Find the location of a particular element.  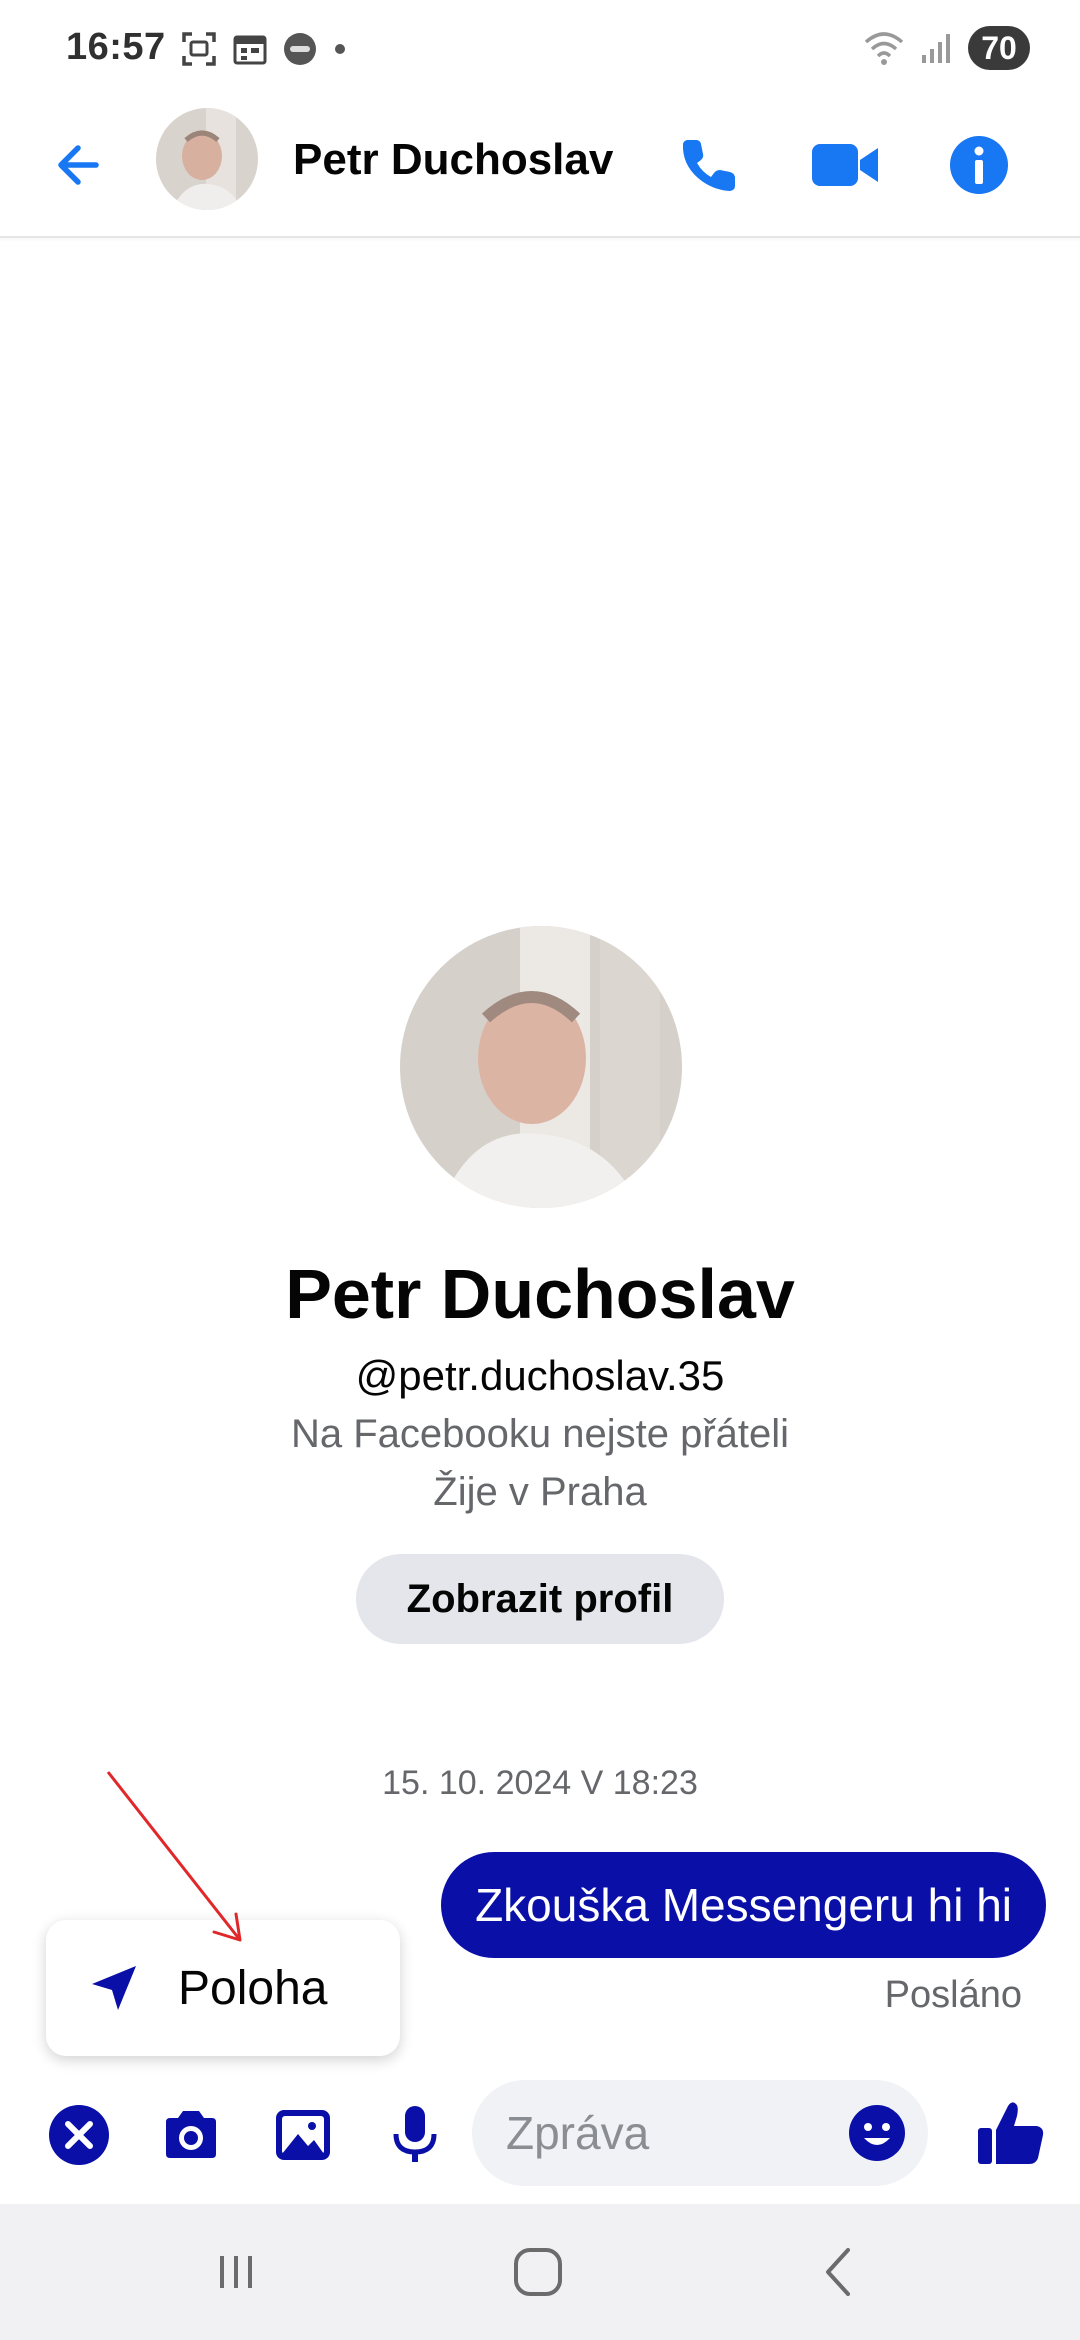

wifi-icon is located at coordinates (884, 48).